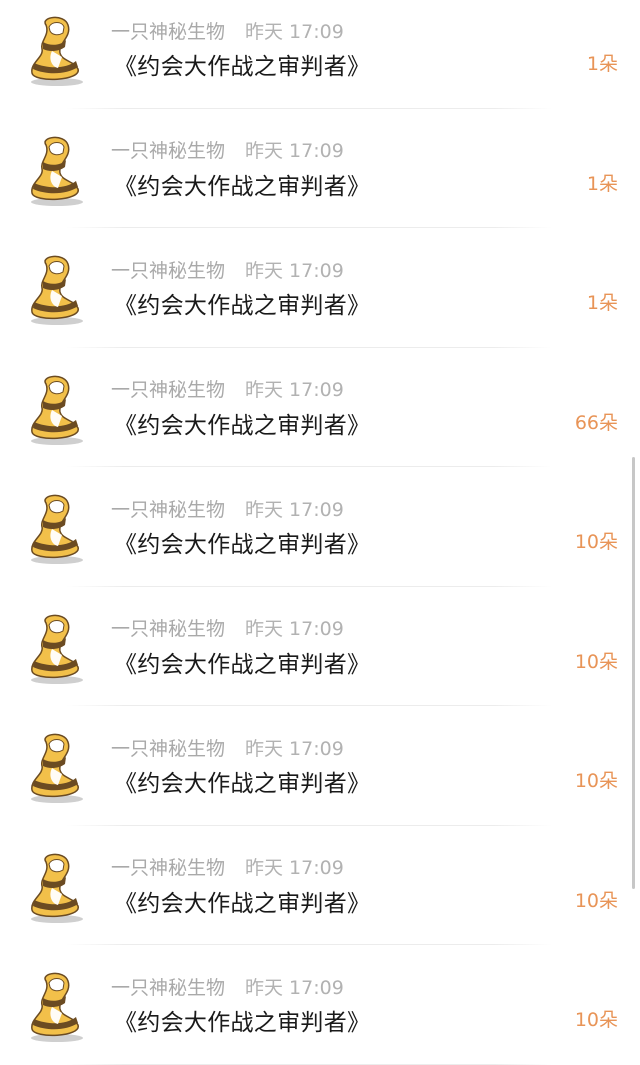 This screenshot has height=1065, width=640. What do you see at coordinates (596, 422) in the screenshot?
I see `flower-count: 66朵` at bounding box center [596, 422].